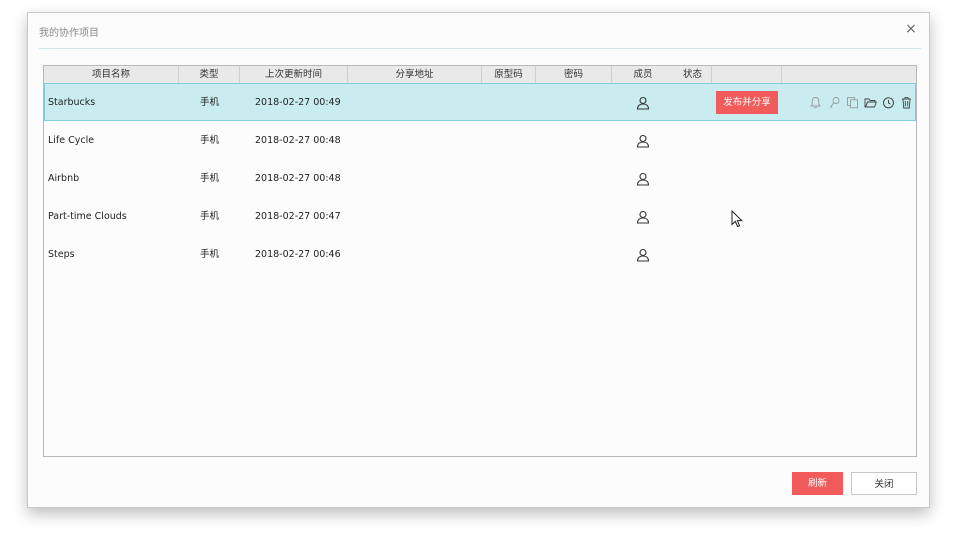  What do you see at coordinates (294, 74) in the screenshot?
I see `col-header-updated: 上次更新时间` at bounding box center [294, 74].